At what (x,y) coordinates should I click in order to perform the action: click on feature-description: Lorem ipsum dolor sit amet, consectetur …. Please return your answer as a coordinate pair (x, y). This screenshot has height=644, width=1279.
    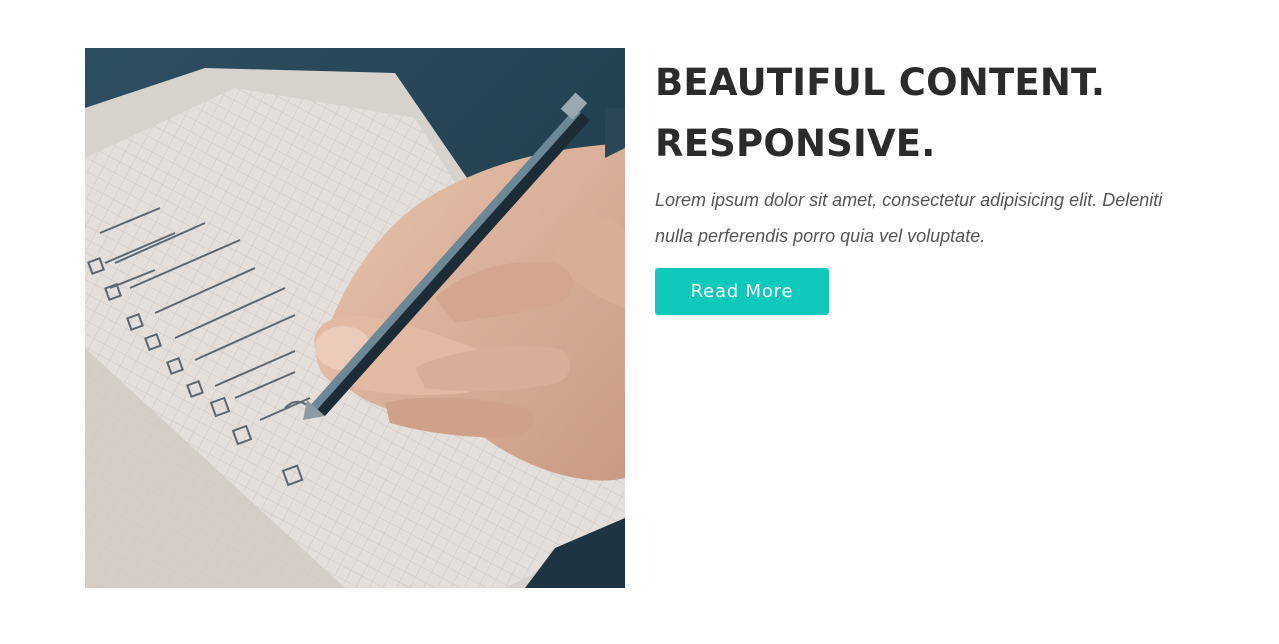
    Looking at the image, I should click on (909, 218).